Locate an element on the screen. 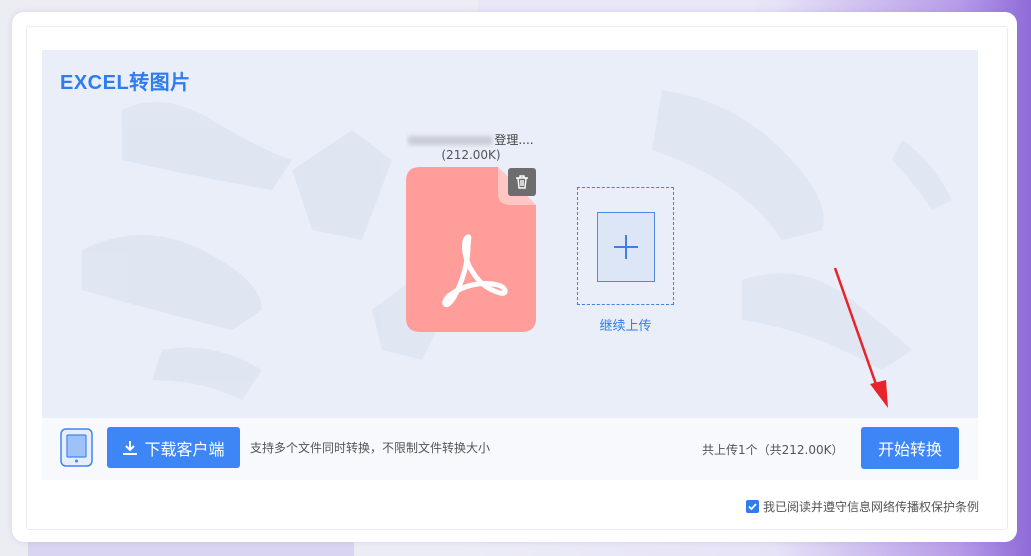 The height and width of the screenshot is (556, 1031). continue-upload-label: 继续上传 is located at coordinates (625, 324).